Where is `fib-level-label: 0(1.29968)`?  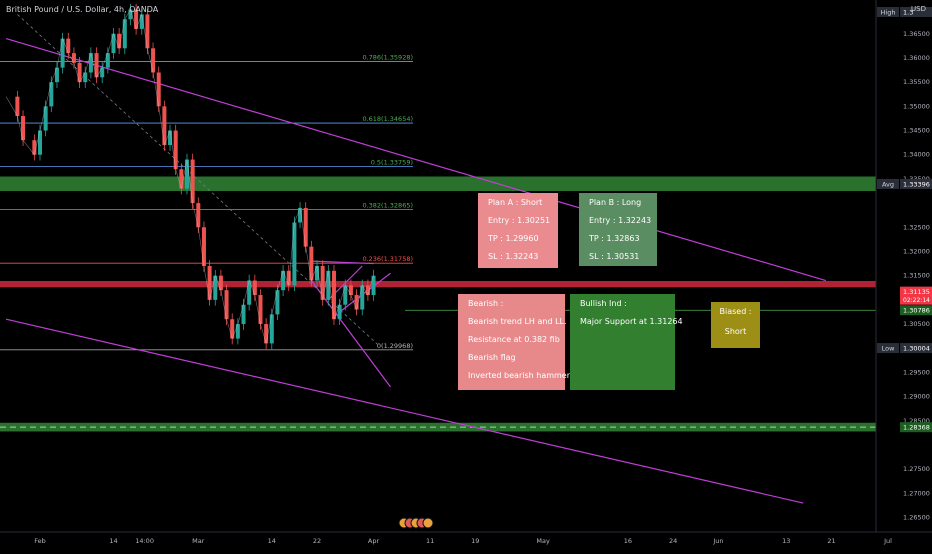
fib-level-label: 0(1.29968) is located at coordinates (395, 346).